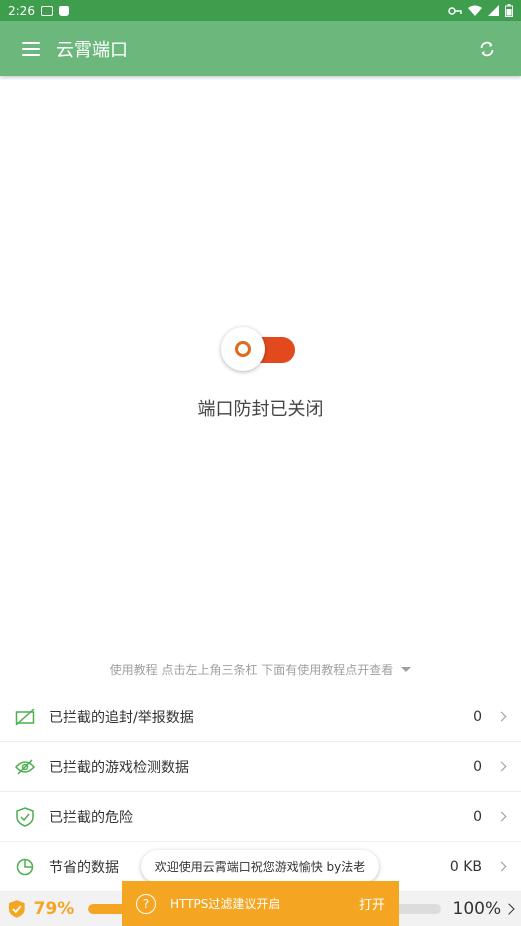  I want to click on battery-icon, so click(509, 10).